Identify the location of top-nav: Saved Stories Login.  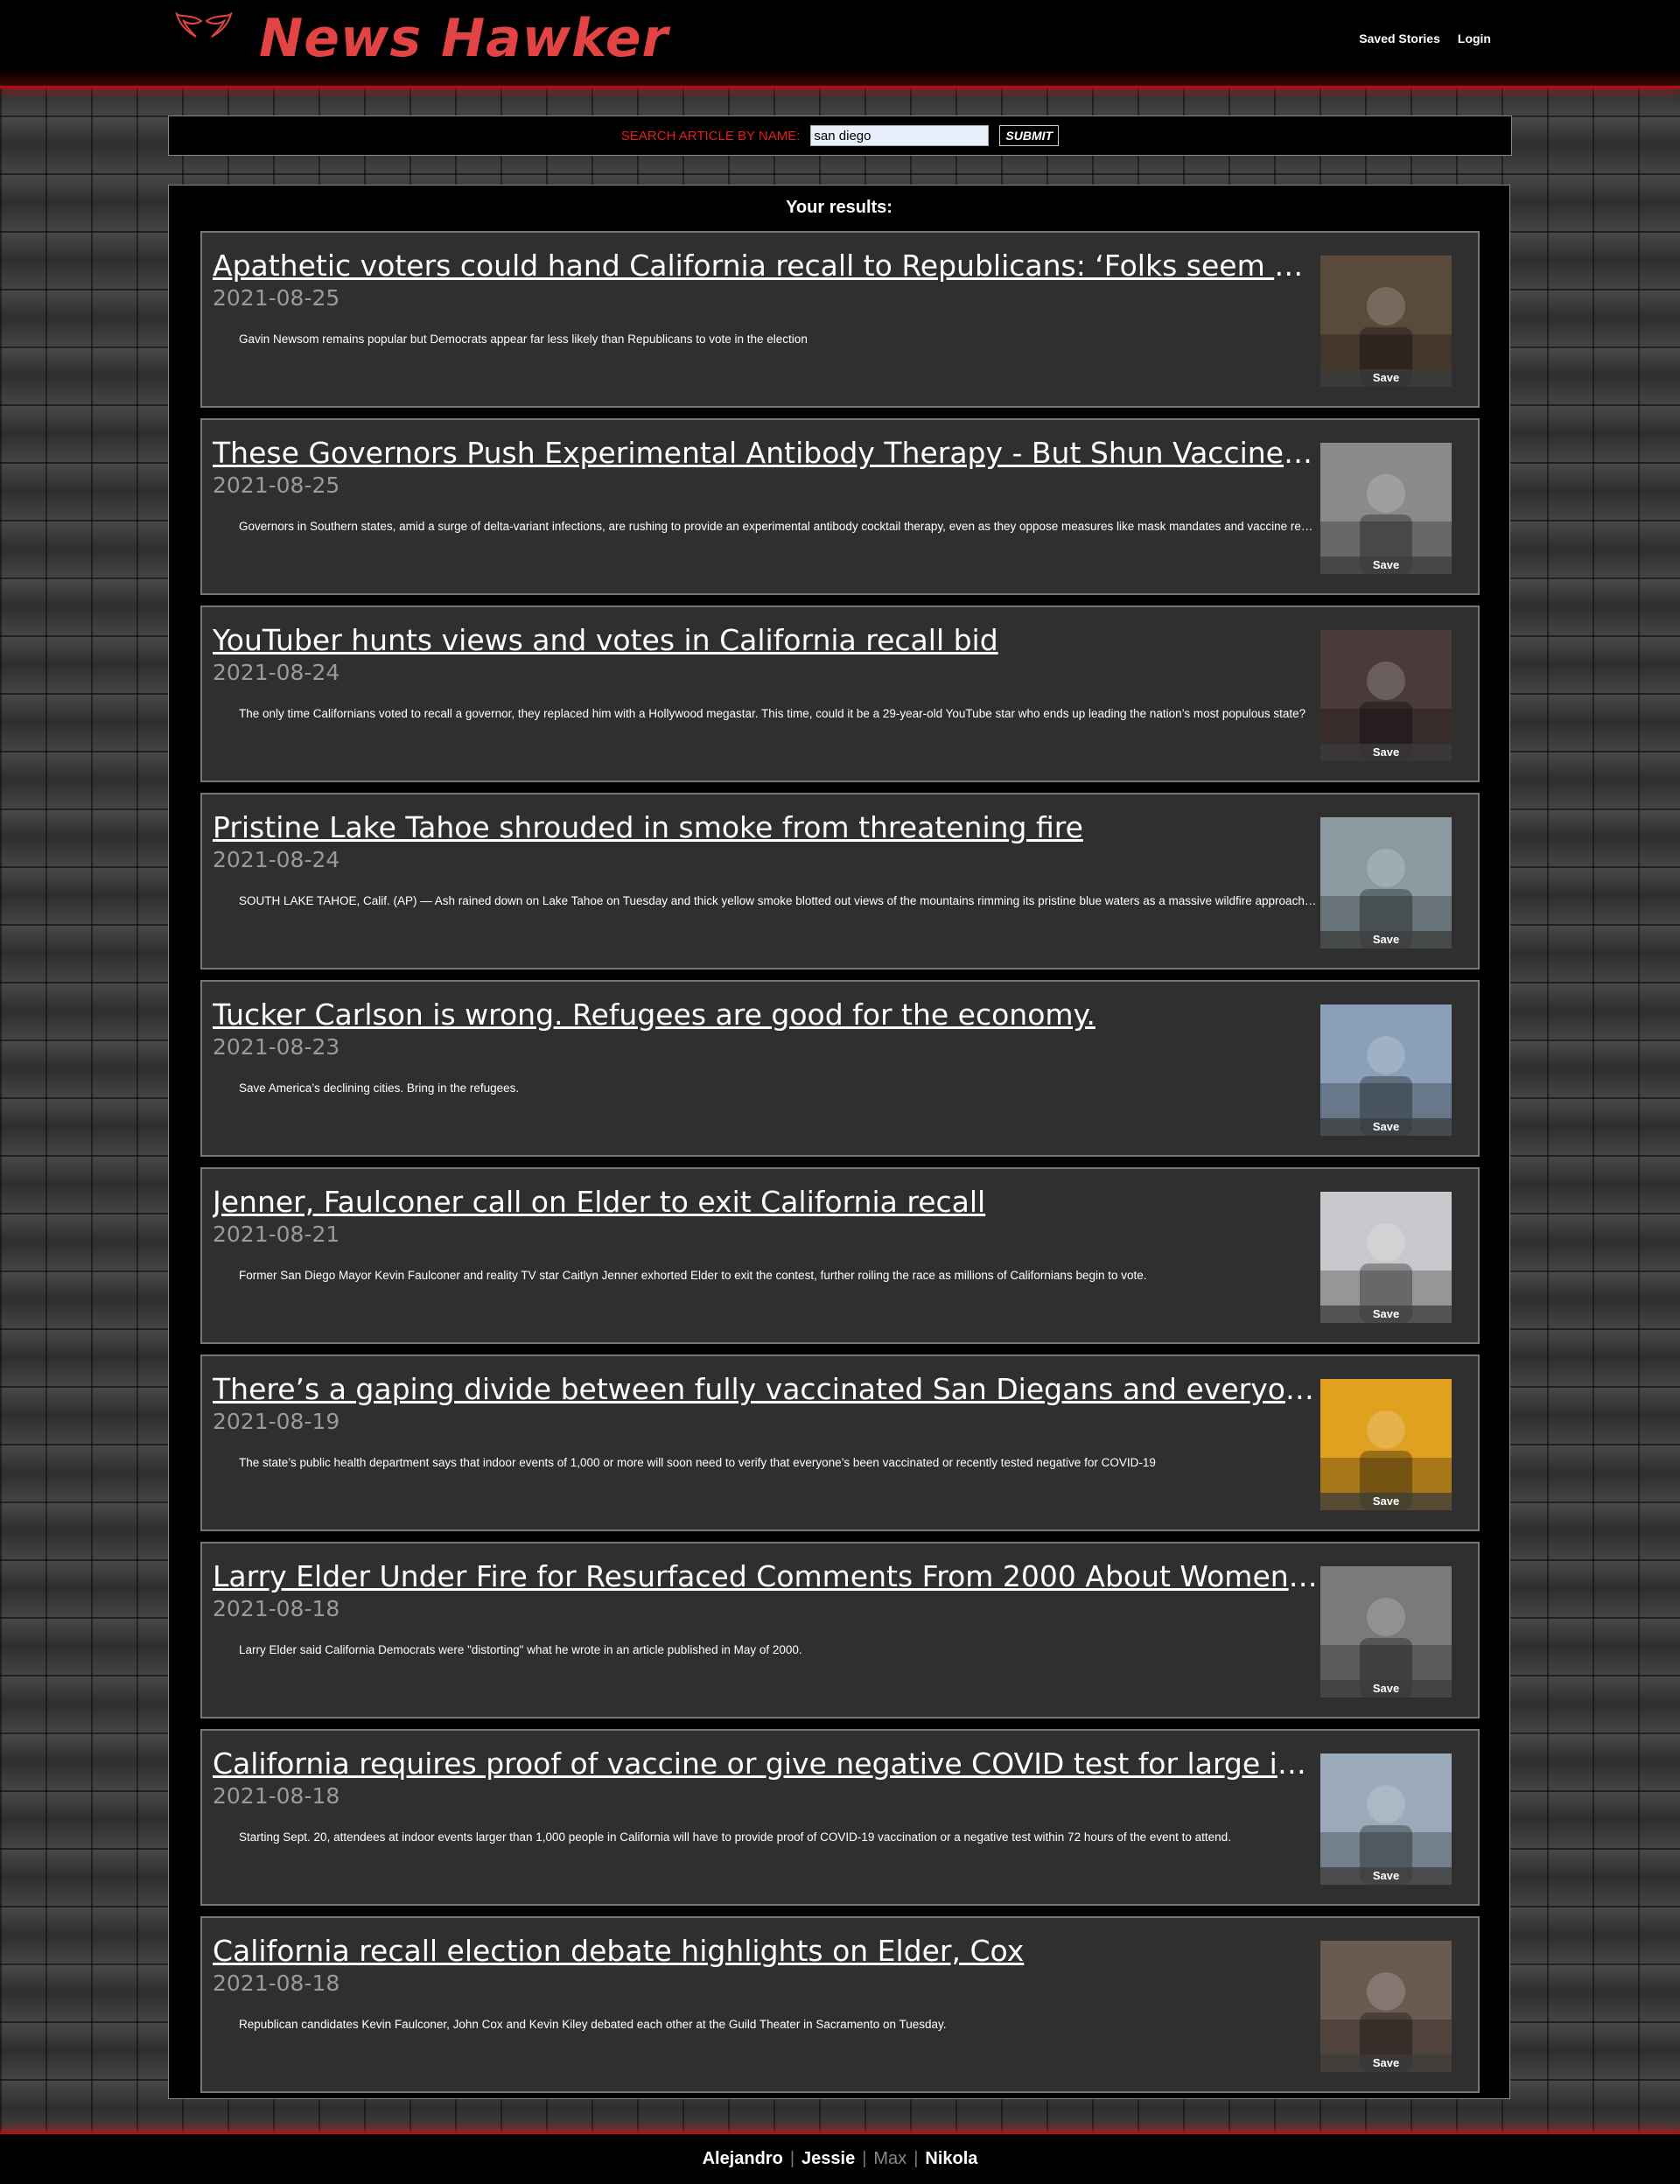
(1425, 39).